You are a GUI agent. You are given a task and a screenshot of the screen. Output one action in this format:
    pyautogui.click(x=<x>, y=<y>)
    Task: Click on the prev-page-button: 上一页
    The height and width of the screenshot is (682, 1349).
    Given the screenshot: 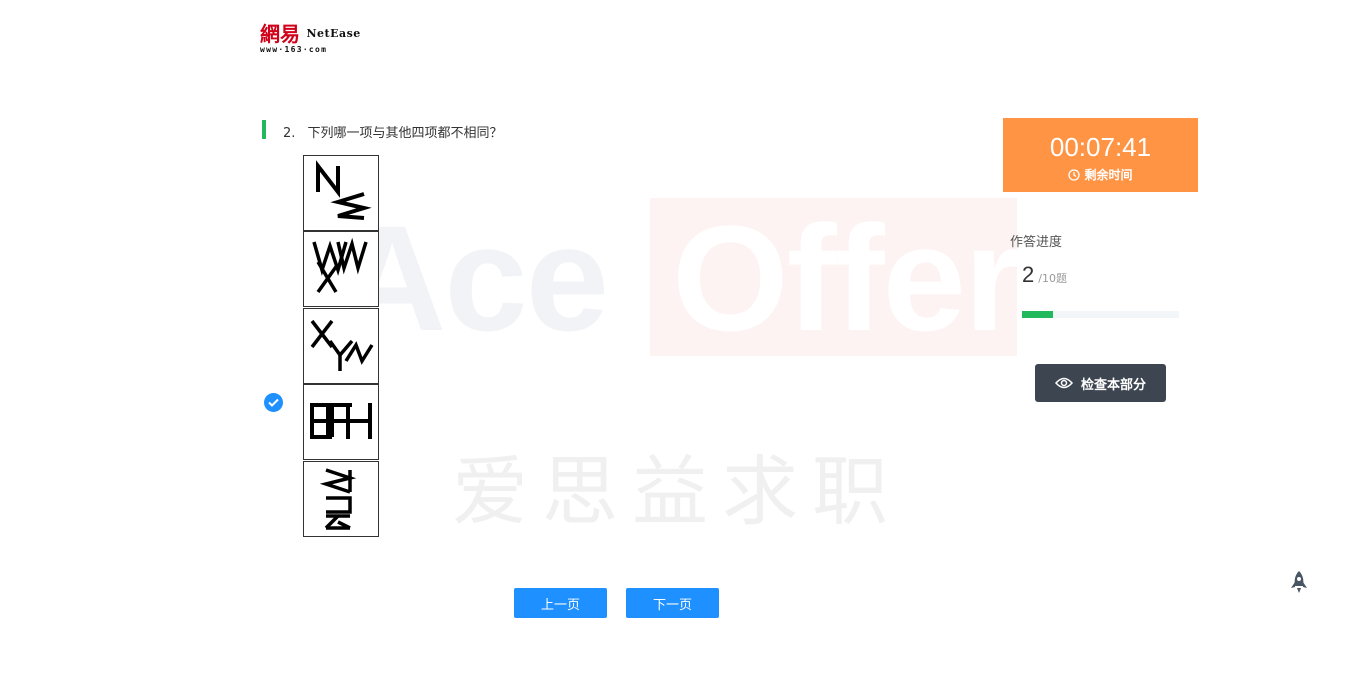 What is the action you would take?
    pyautogui.click(x=560, y=603)
    